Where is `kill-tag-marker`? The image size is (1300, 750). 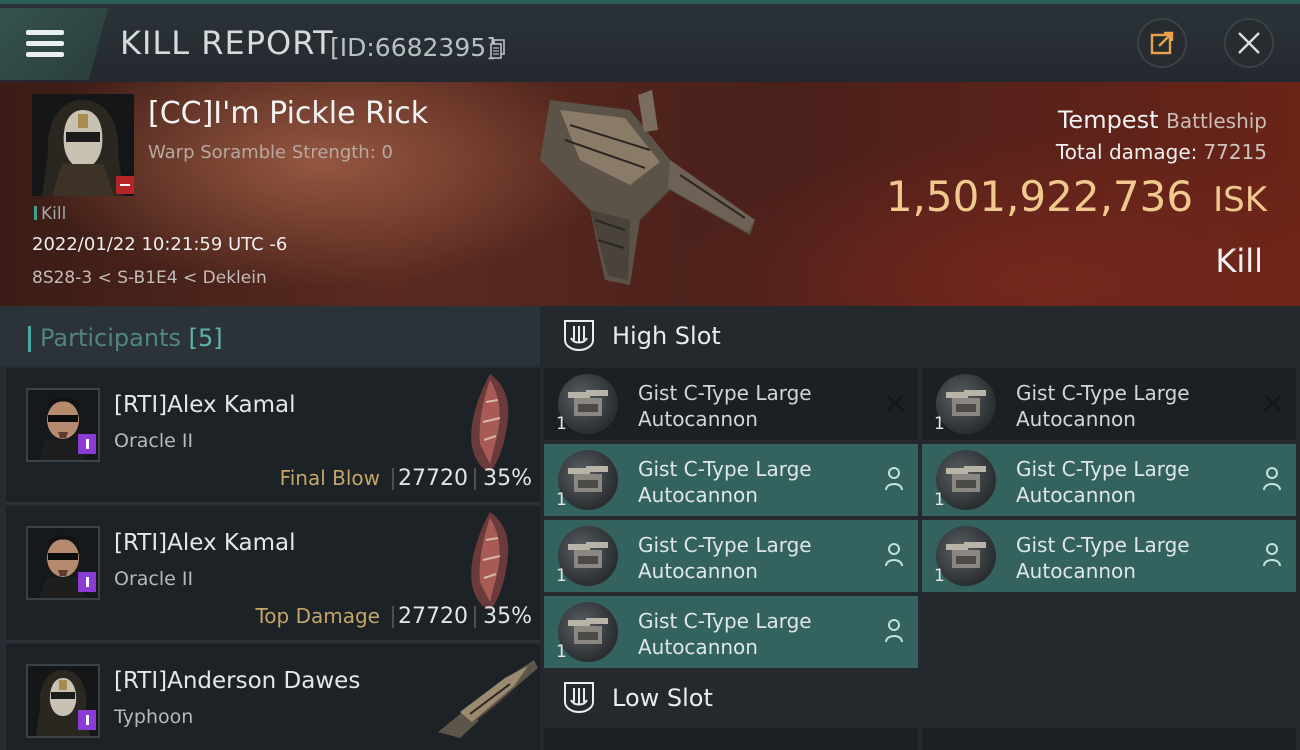 kill-tag-marker is located at coordinates (35, 213).